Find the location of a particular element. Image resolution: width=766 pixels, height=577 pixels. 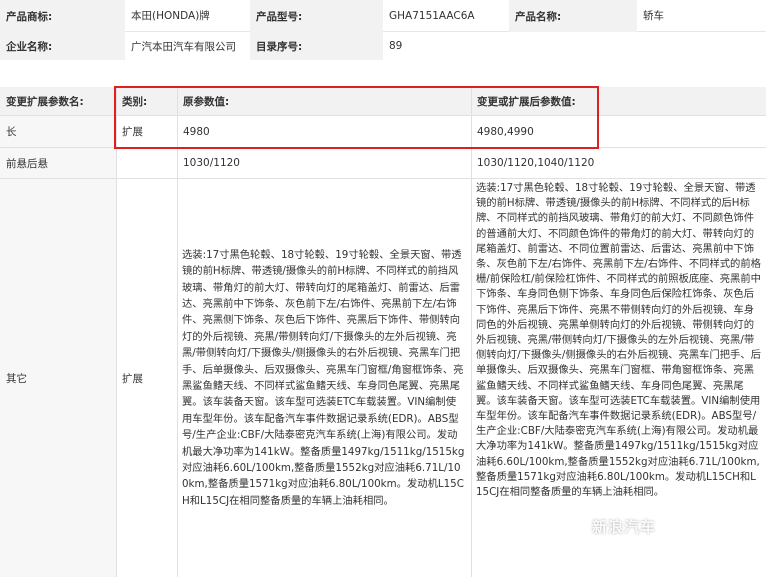

model-label: 产品型号: is located at coordinates (316, 16).